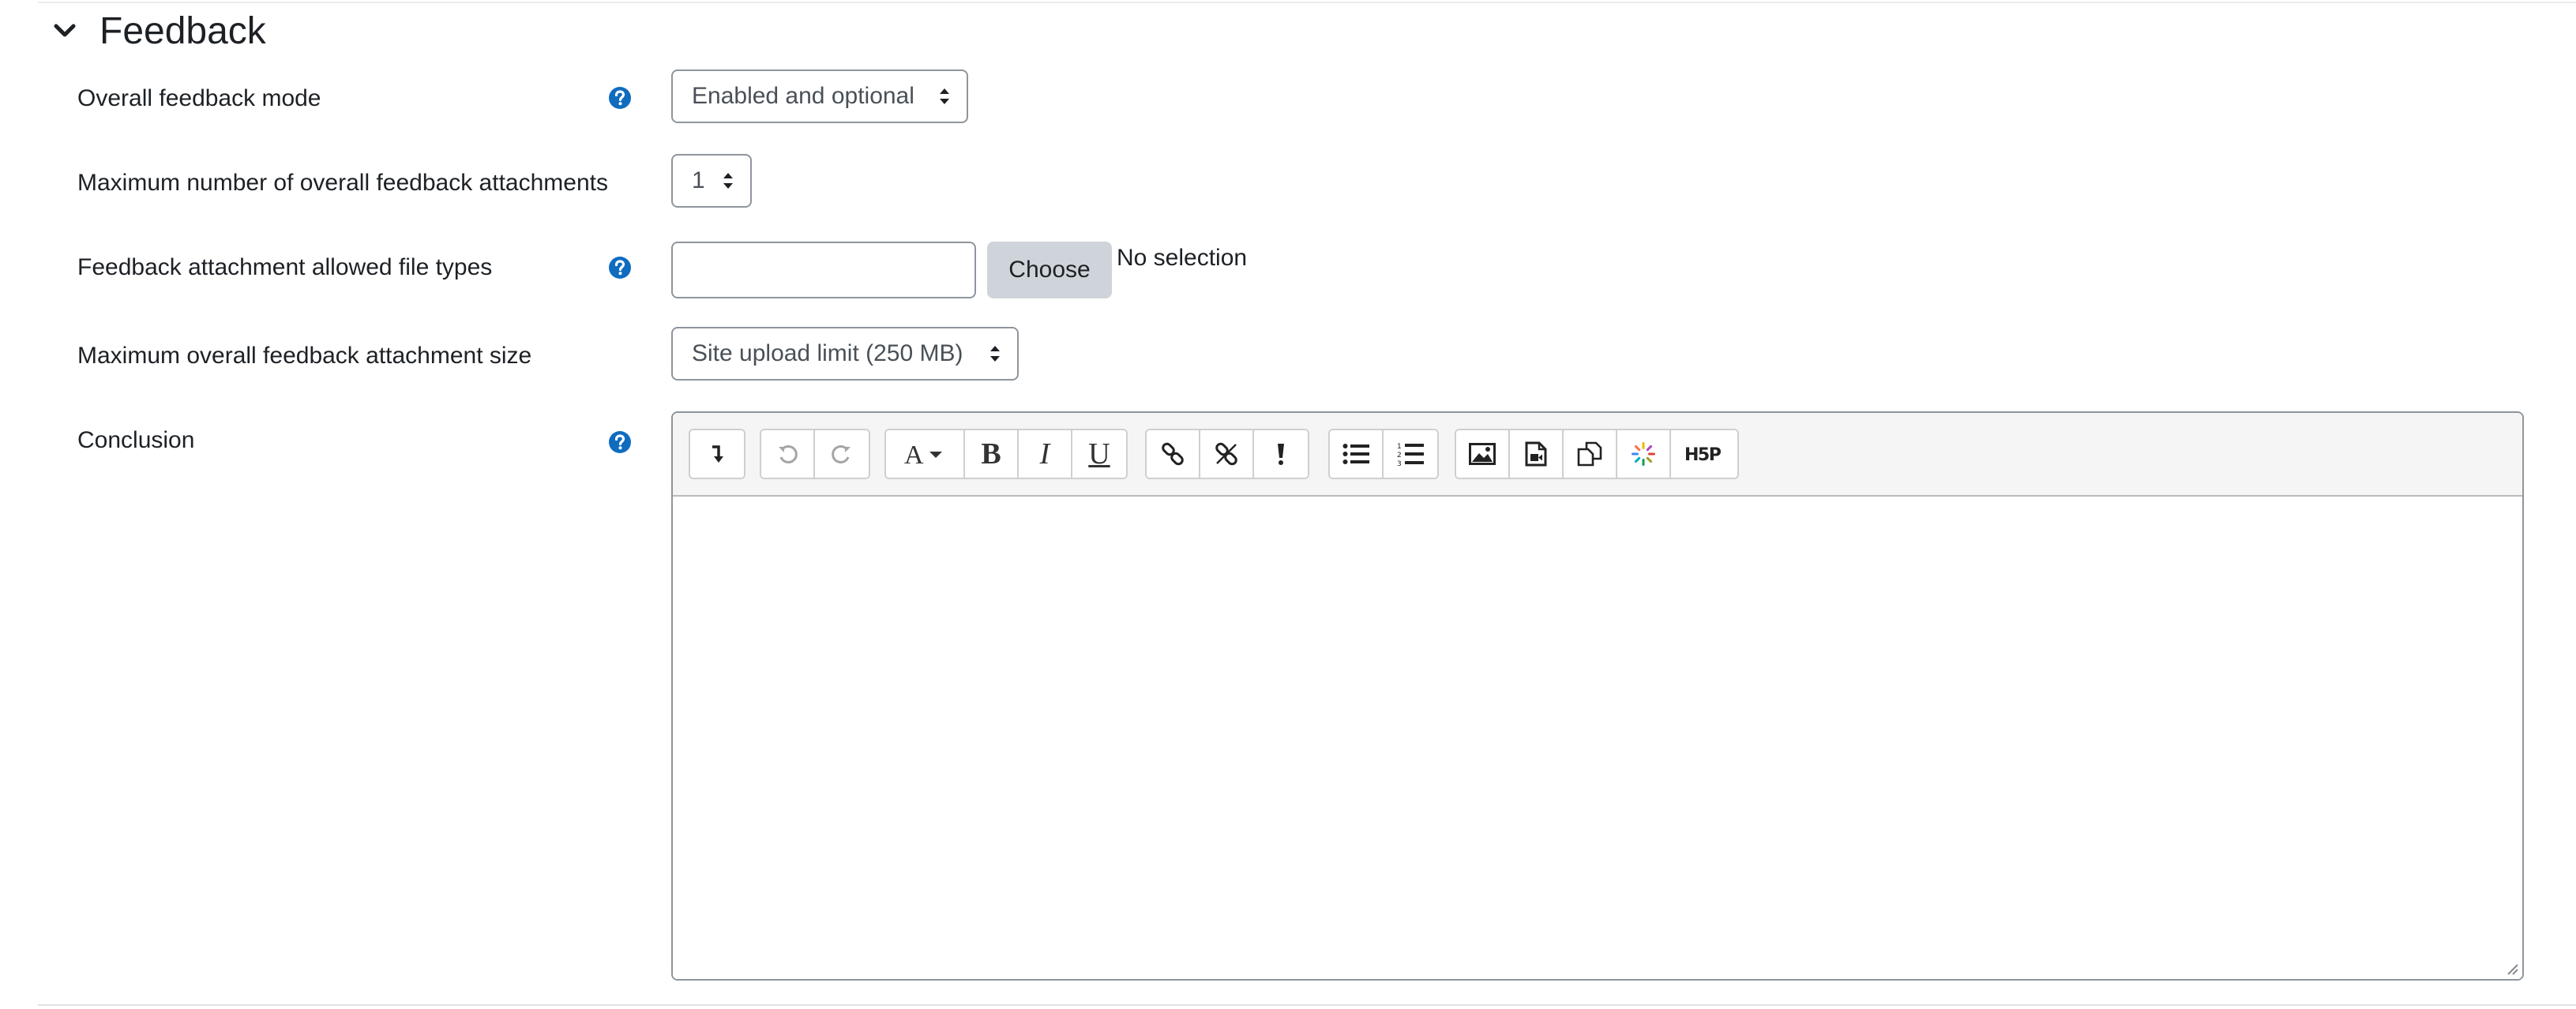  I want to click on file-types-label: Feedback attachment allowed file types, so click(285, 267).